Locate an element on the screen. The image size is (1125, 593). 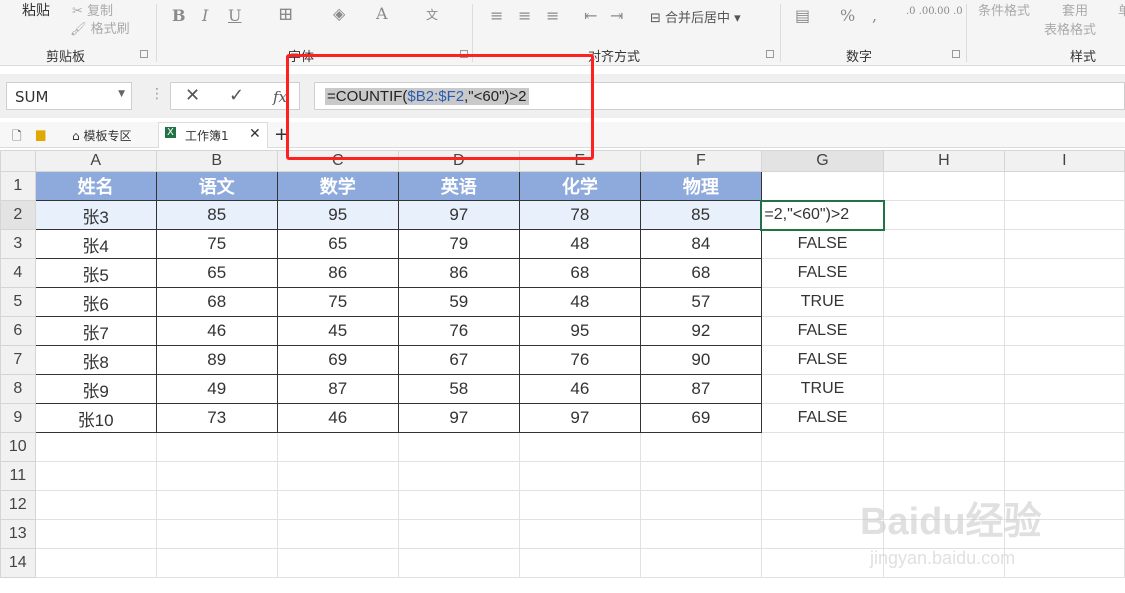
new-file-icon: 🗋 is located at coordinates (17, 137).